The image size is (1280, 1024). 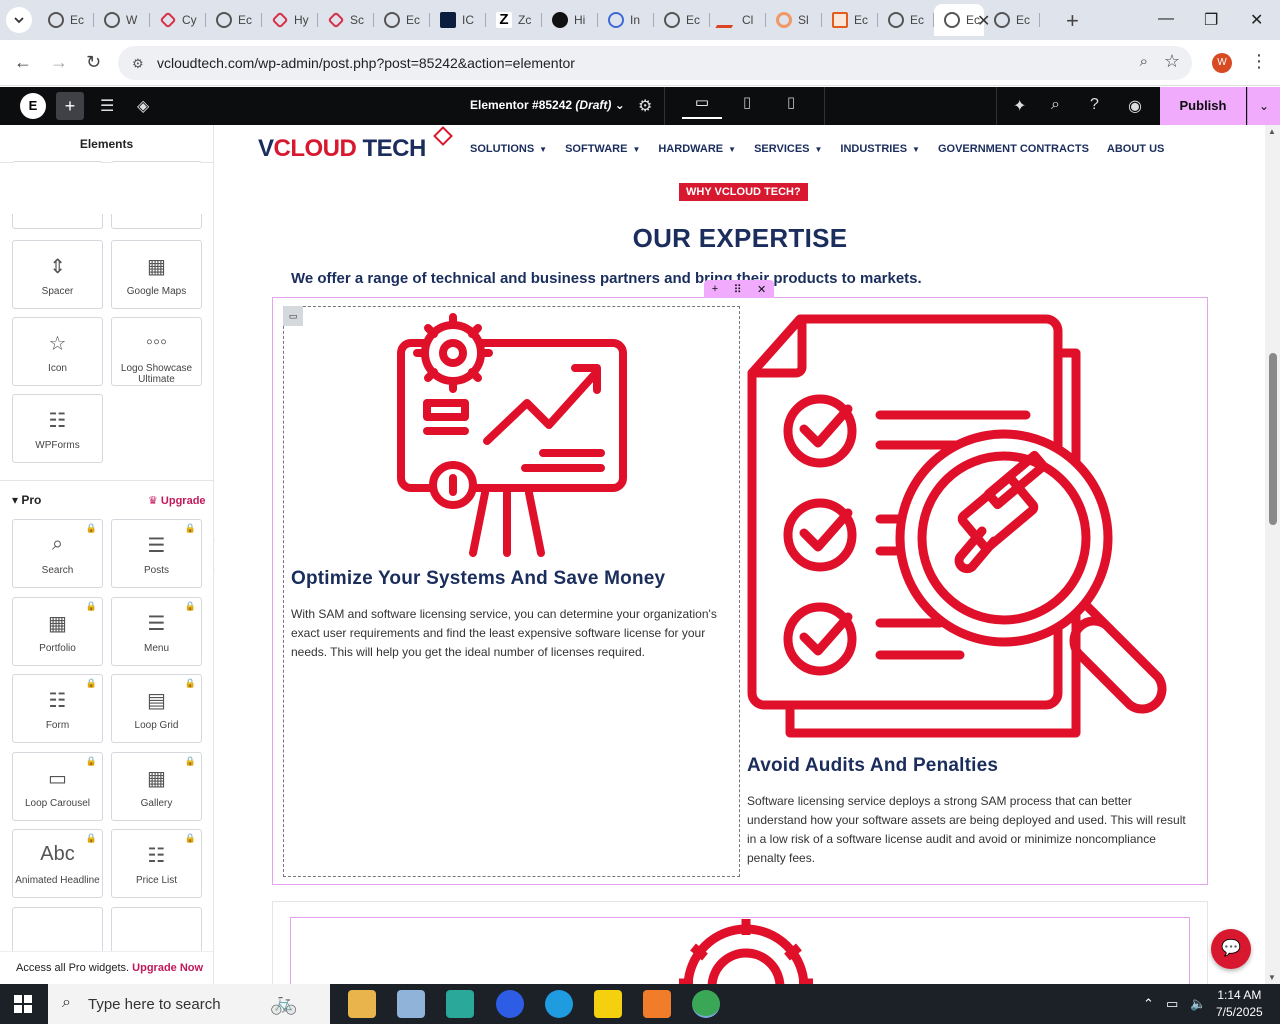 What do you see at coordinates (880, 149) in the screenshot?
I see `site-nav-item: INDUSTRIES ▼` at bounding box center [880, 149].